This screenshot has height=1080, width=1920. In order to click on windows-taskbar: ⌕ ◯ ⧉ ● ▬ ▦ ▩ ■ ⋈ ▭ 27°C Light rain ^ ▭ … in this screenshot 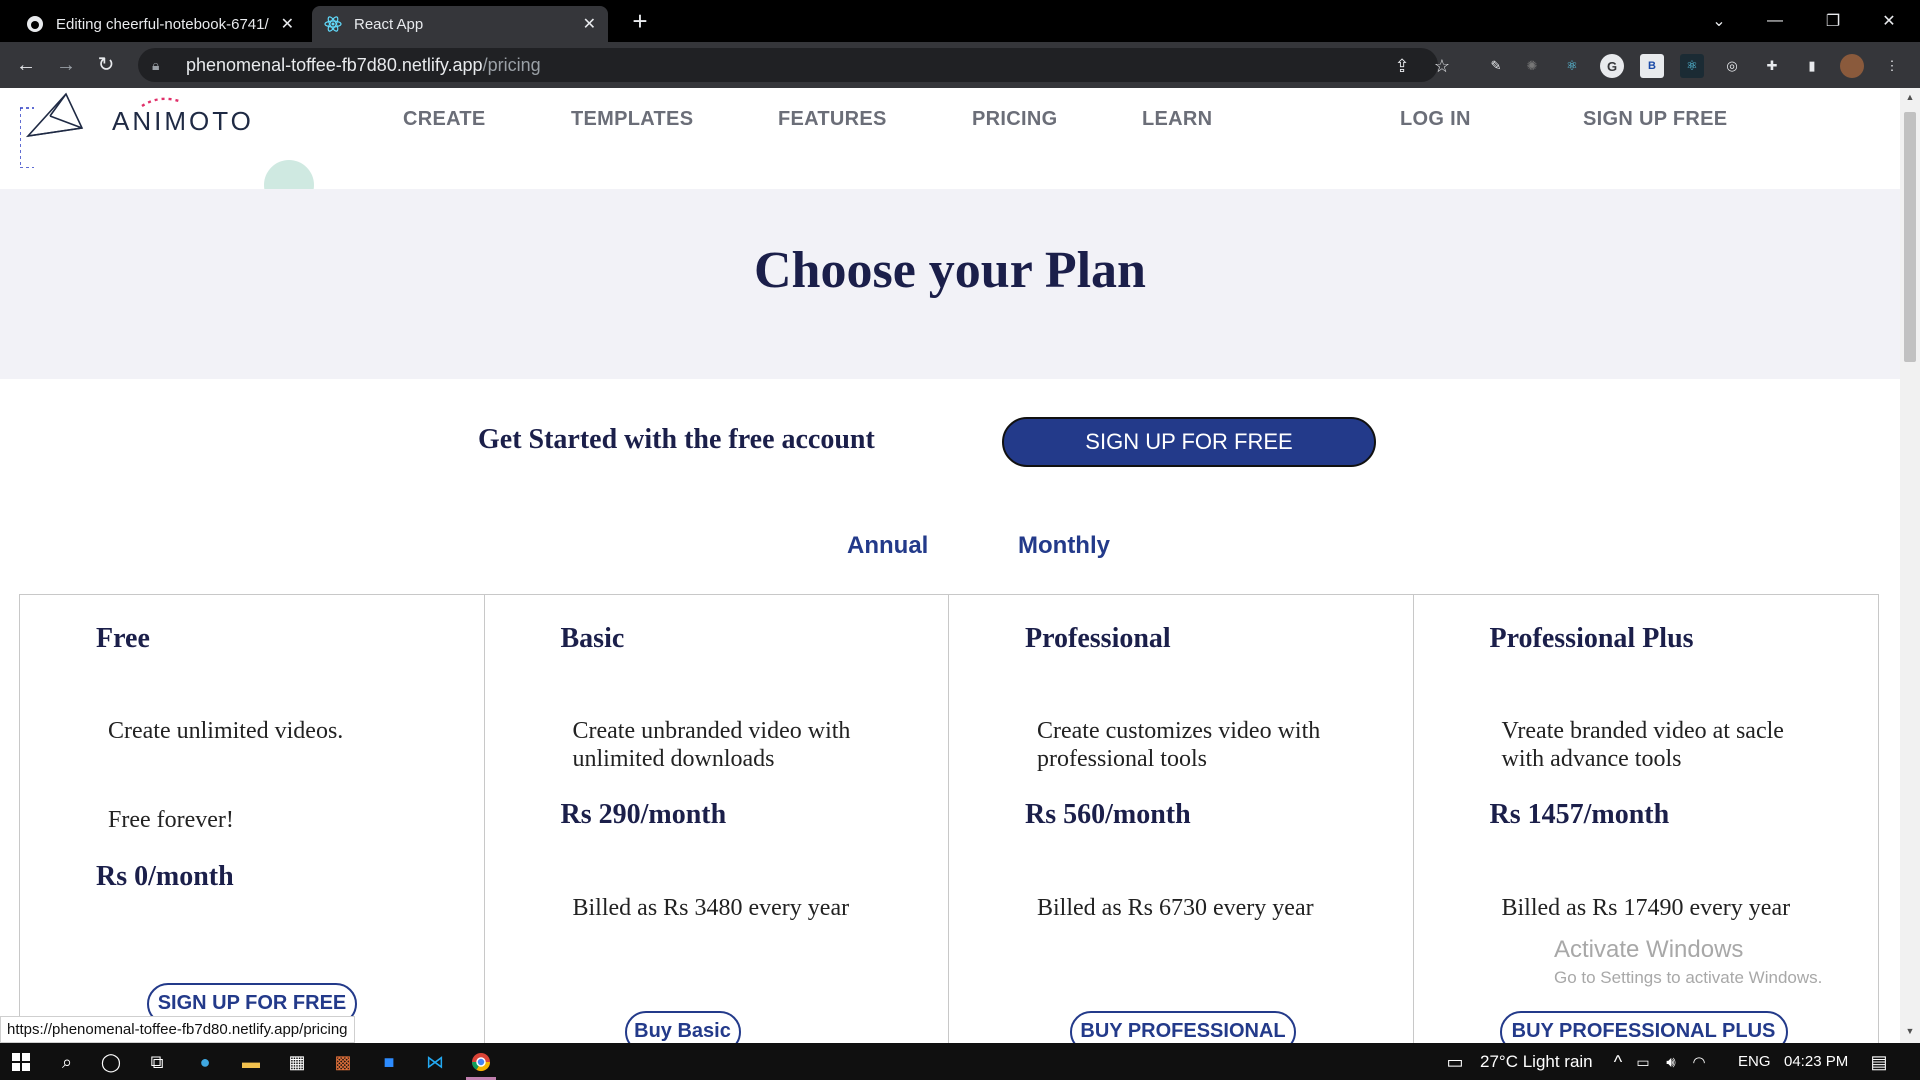, I will do `click(960, 1061)`.